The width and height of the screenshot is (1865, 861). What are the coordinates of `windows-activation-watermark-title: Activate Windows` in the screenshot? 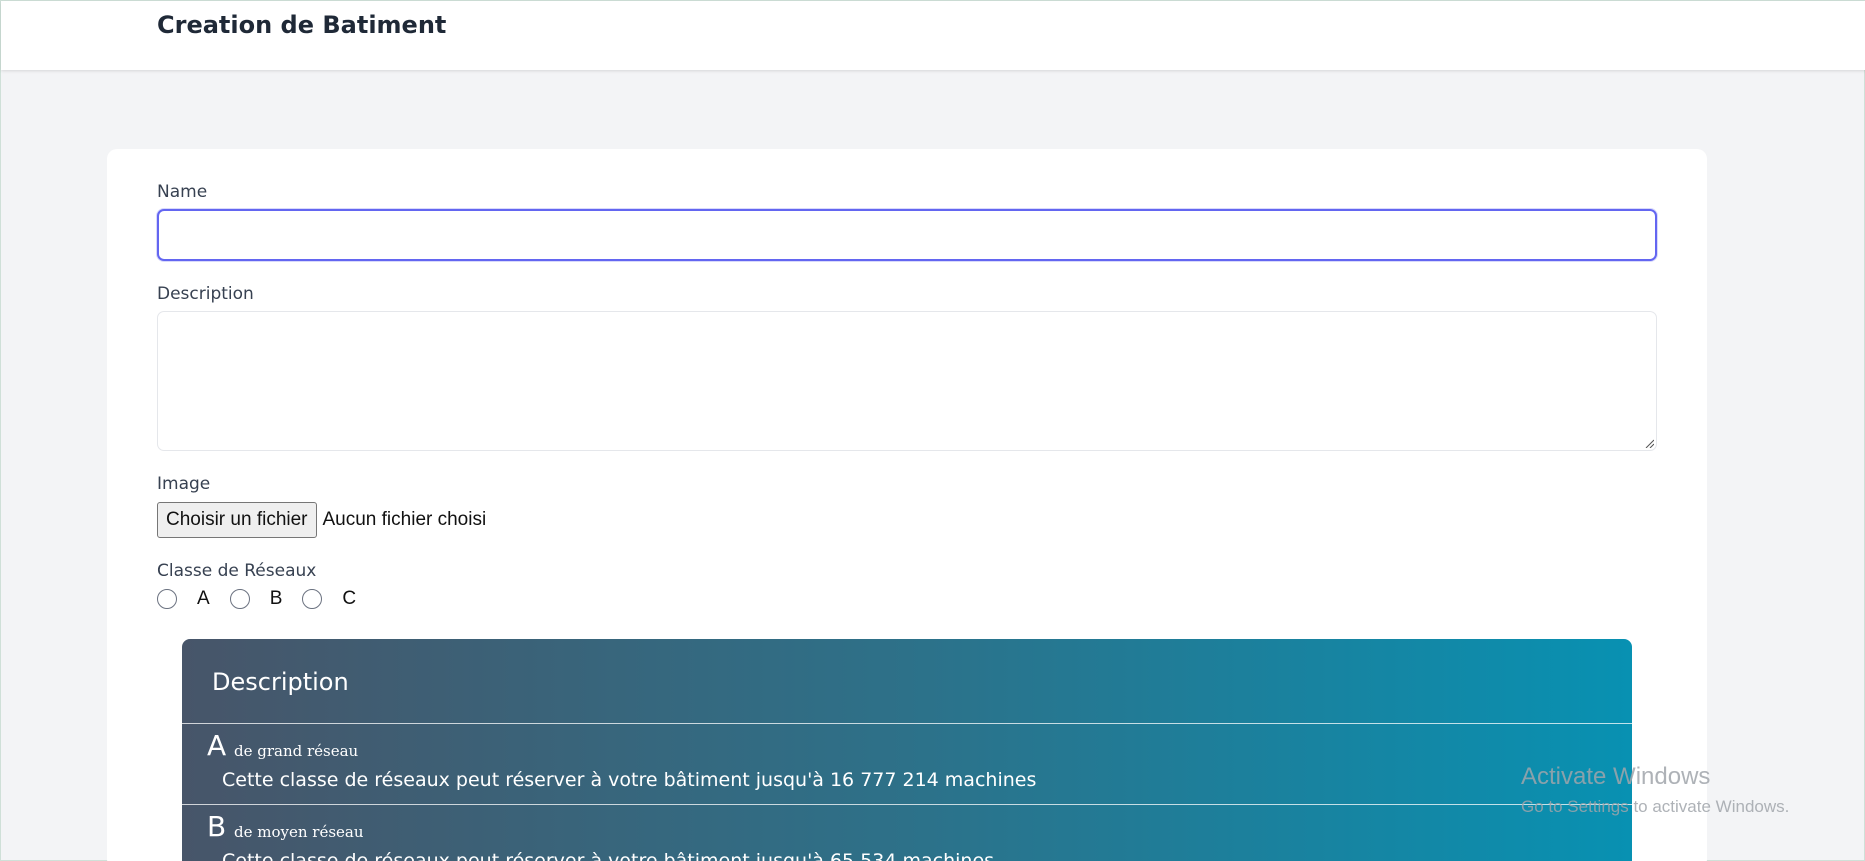 It's located at (1616, 776).